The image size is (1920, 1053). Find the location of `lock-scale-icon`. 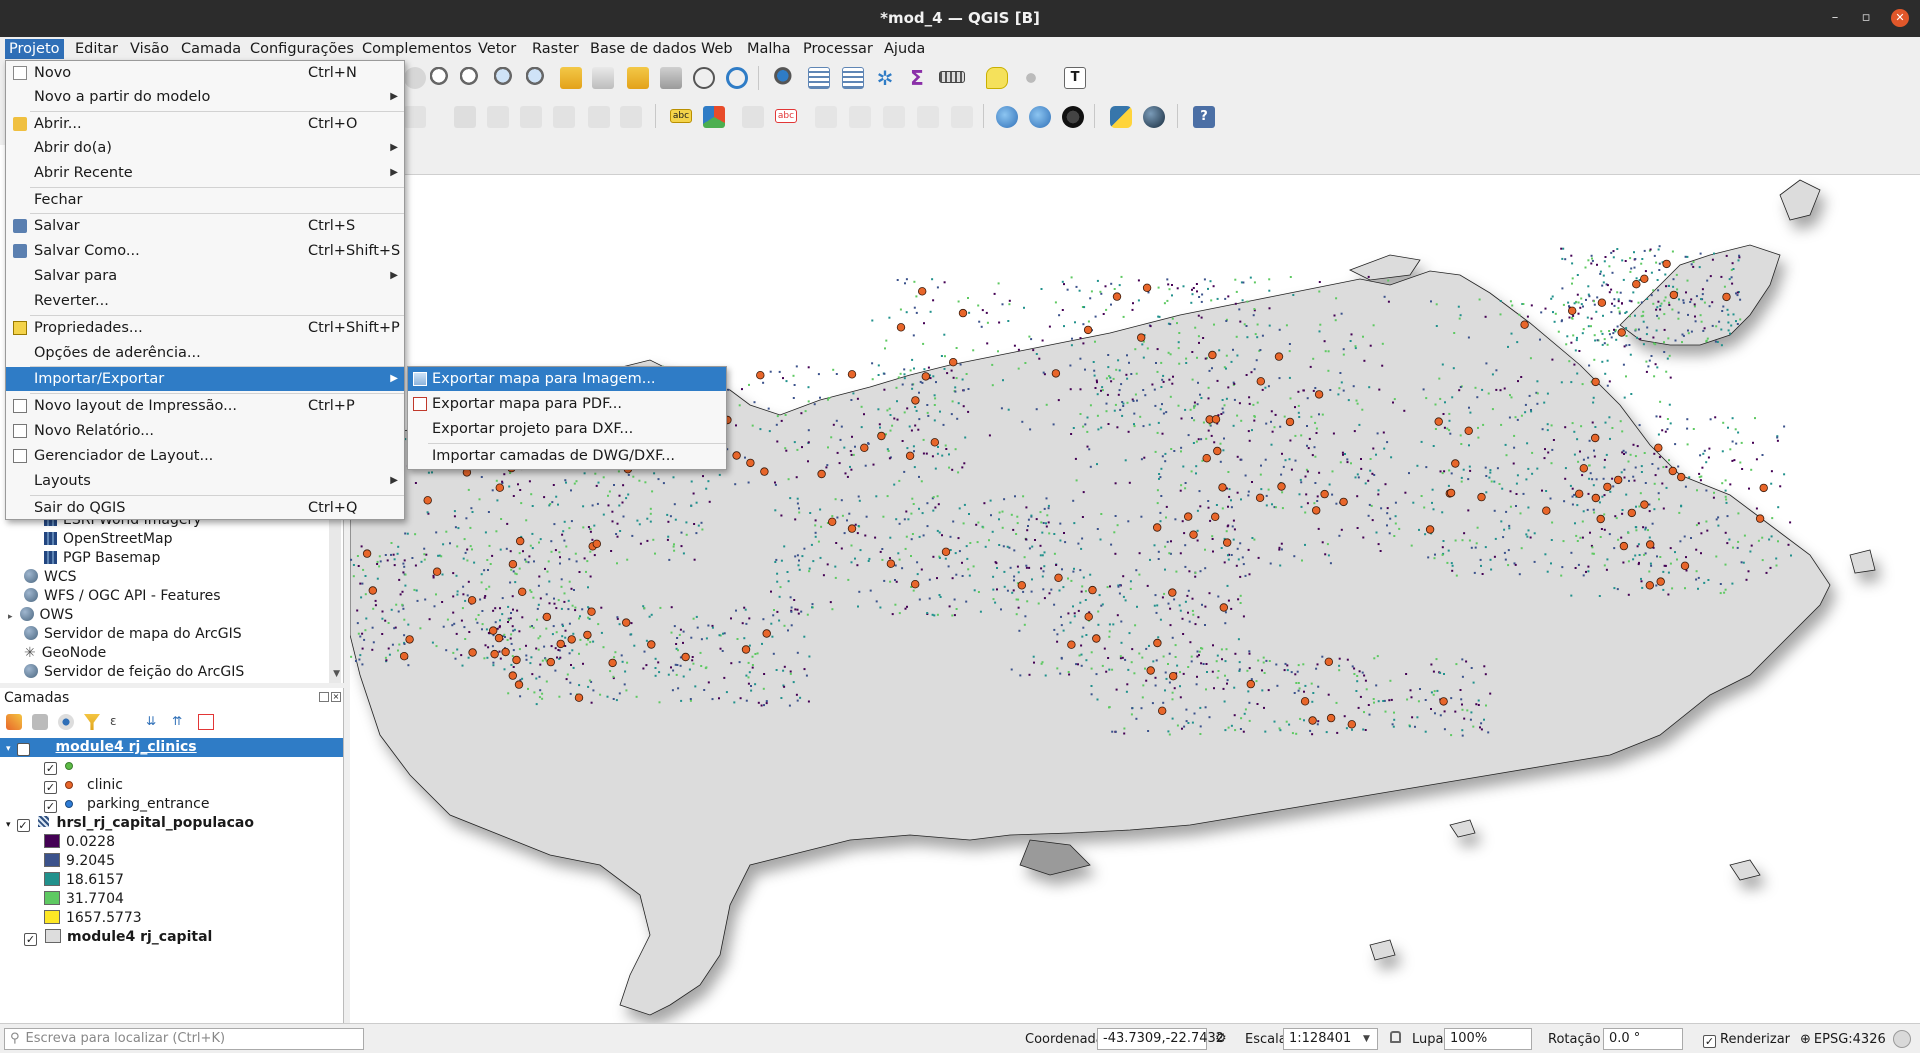

lock-scale-icon is located at coordinates (1395, 1037).